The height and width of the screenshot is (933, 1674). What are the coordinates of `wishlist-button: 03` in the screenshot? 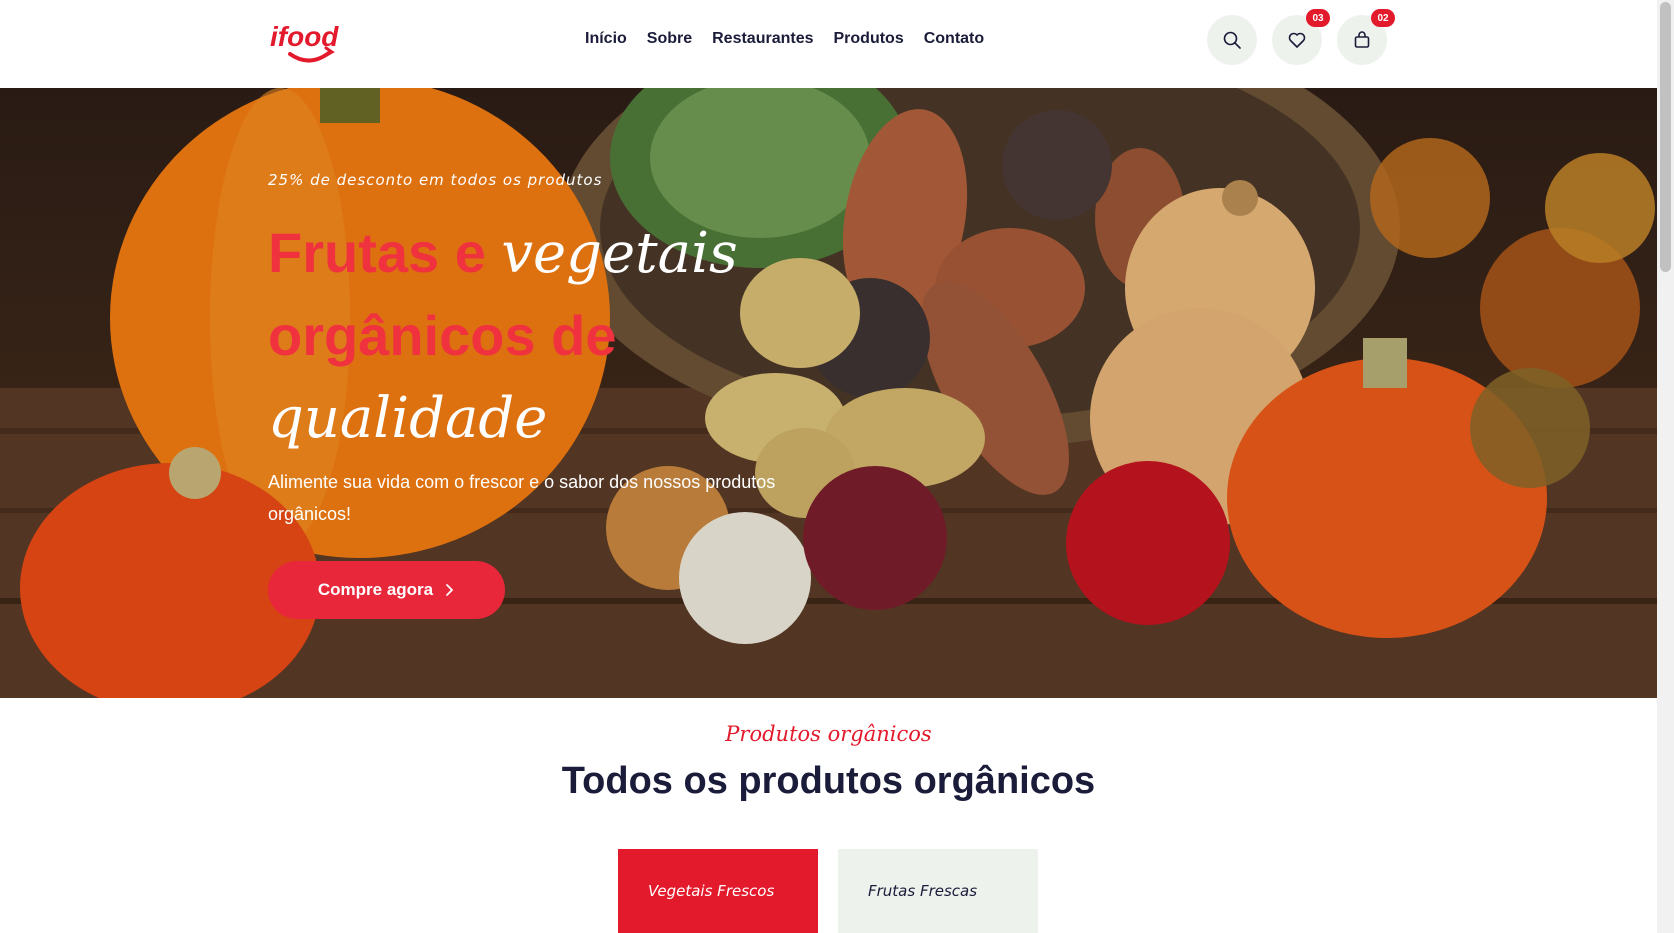 It's located at (1301, 37).